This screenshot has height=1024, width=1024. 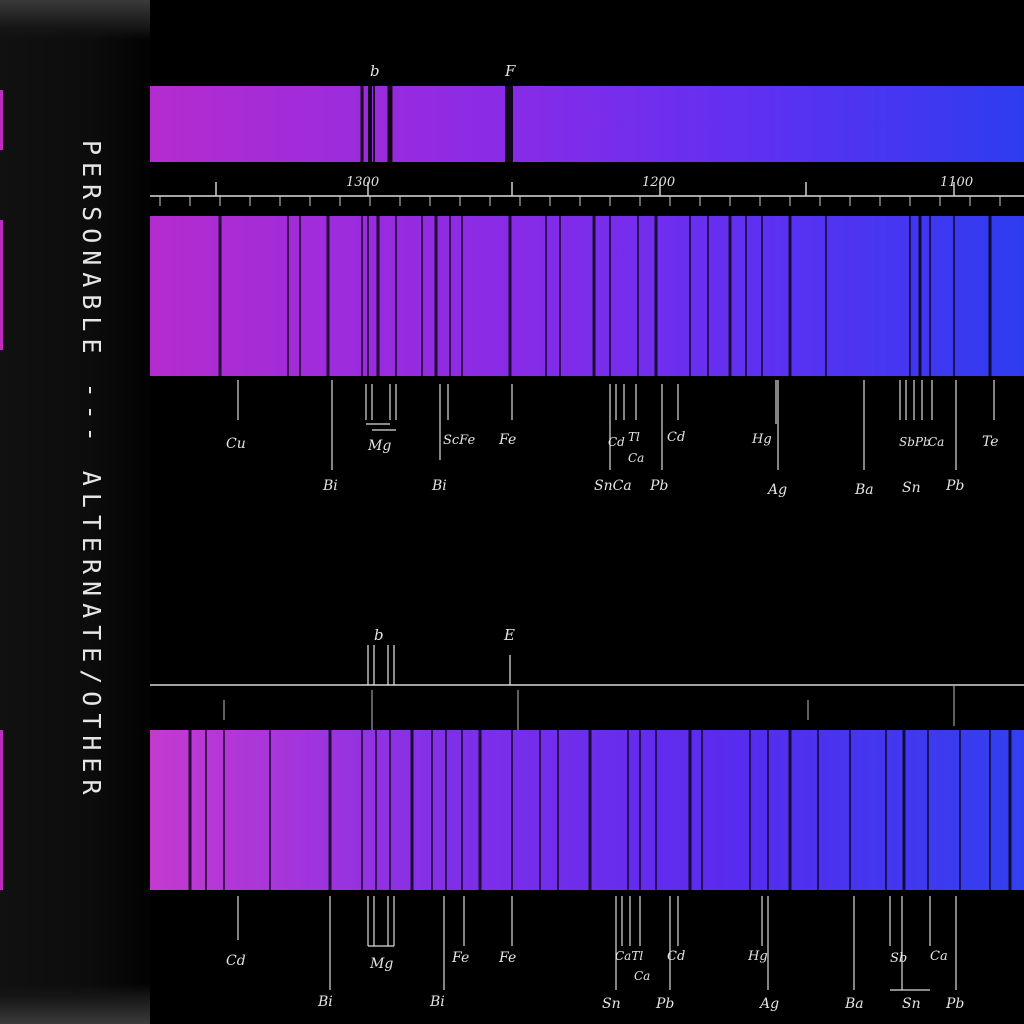 I want to click on spine-grain-top, so click(x=75, y=20).